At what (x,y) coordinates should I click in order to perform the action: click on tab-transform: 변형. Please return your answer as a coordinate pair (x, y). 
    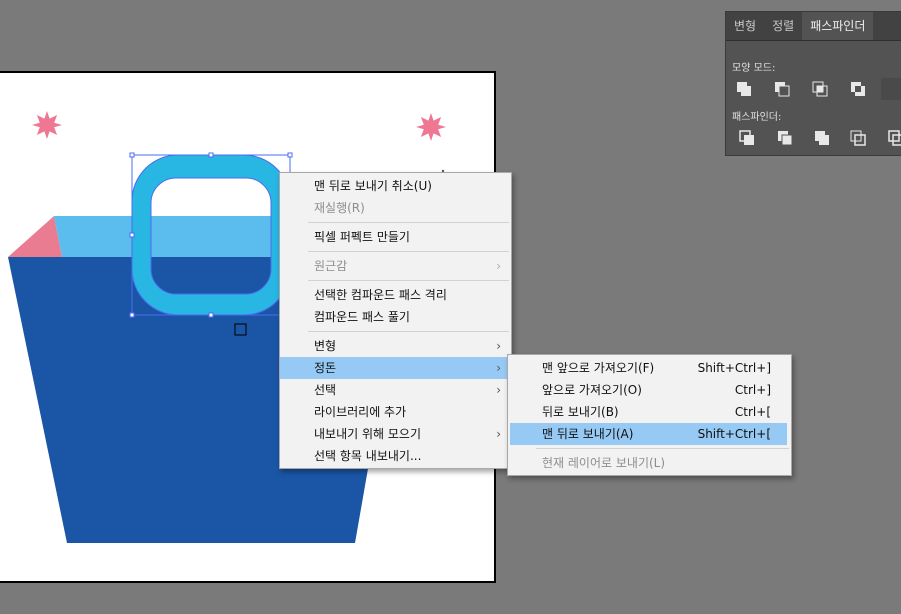
    Looking at the image, I should click on (745, 26).